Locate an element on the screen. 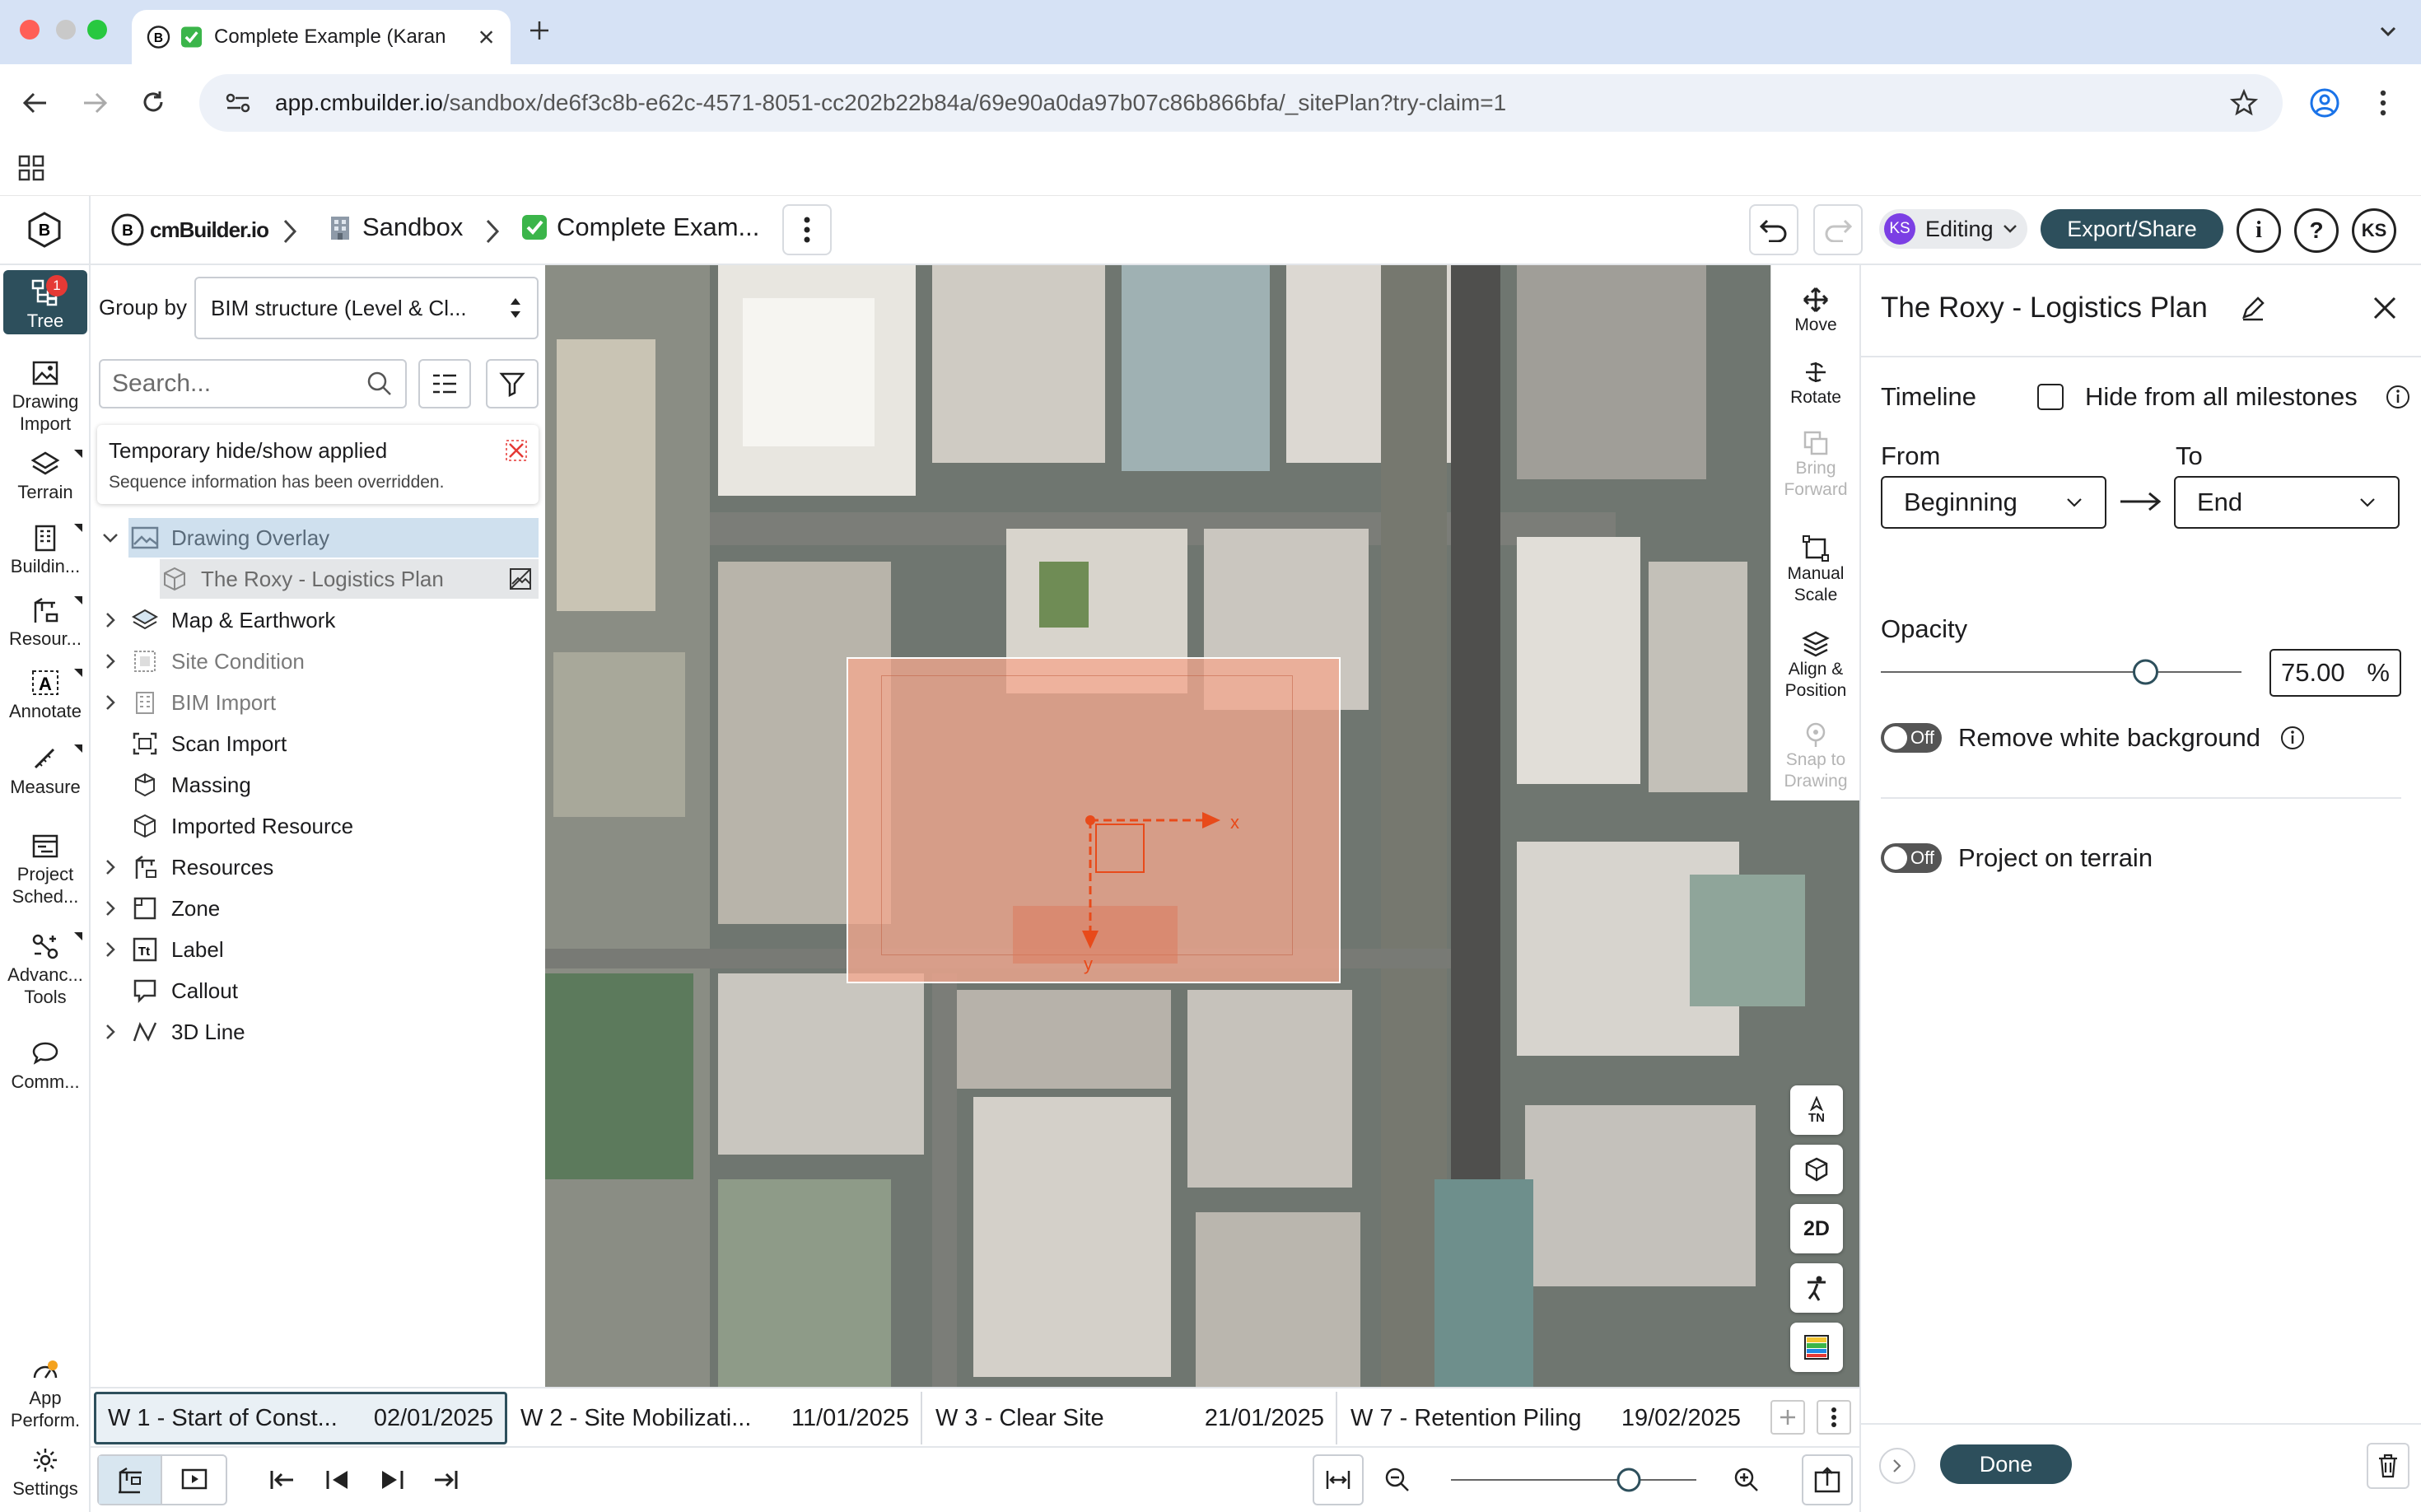 The width and height of the screenshot is (2421, 1512). opacity-slider-thumb is located at coordinates (2145, 672).